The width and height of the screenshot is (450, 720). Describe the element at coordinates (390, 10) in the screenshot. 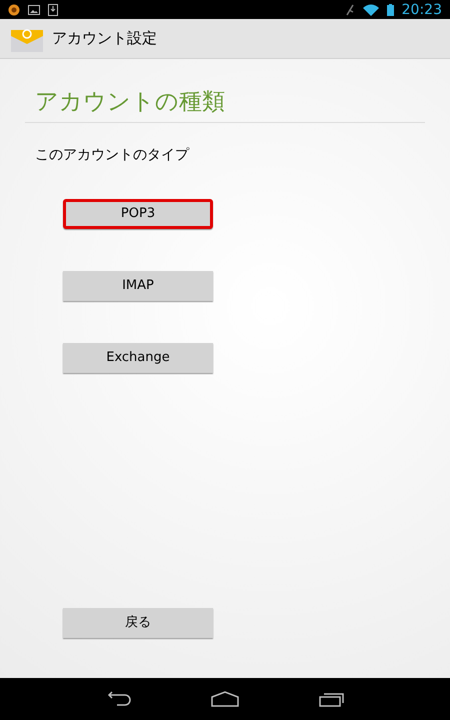

I see `battery-icon` at that location.